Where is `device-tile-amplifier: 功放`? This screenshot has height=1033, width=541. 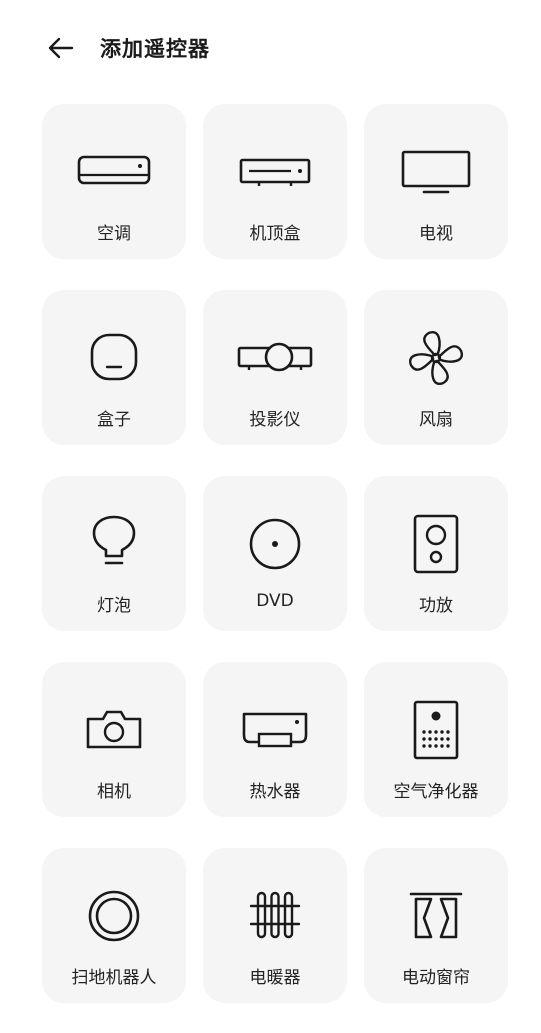 device-tile-amplifier: 功放 is located at coordinates (436, 553).